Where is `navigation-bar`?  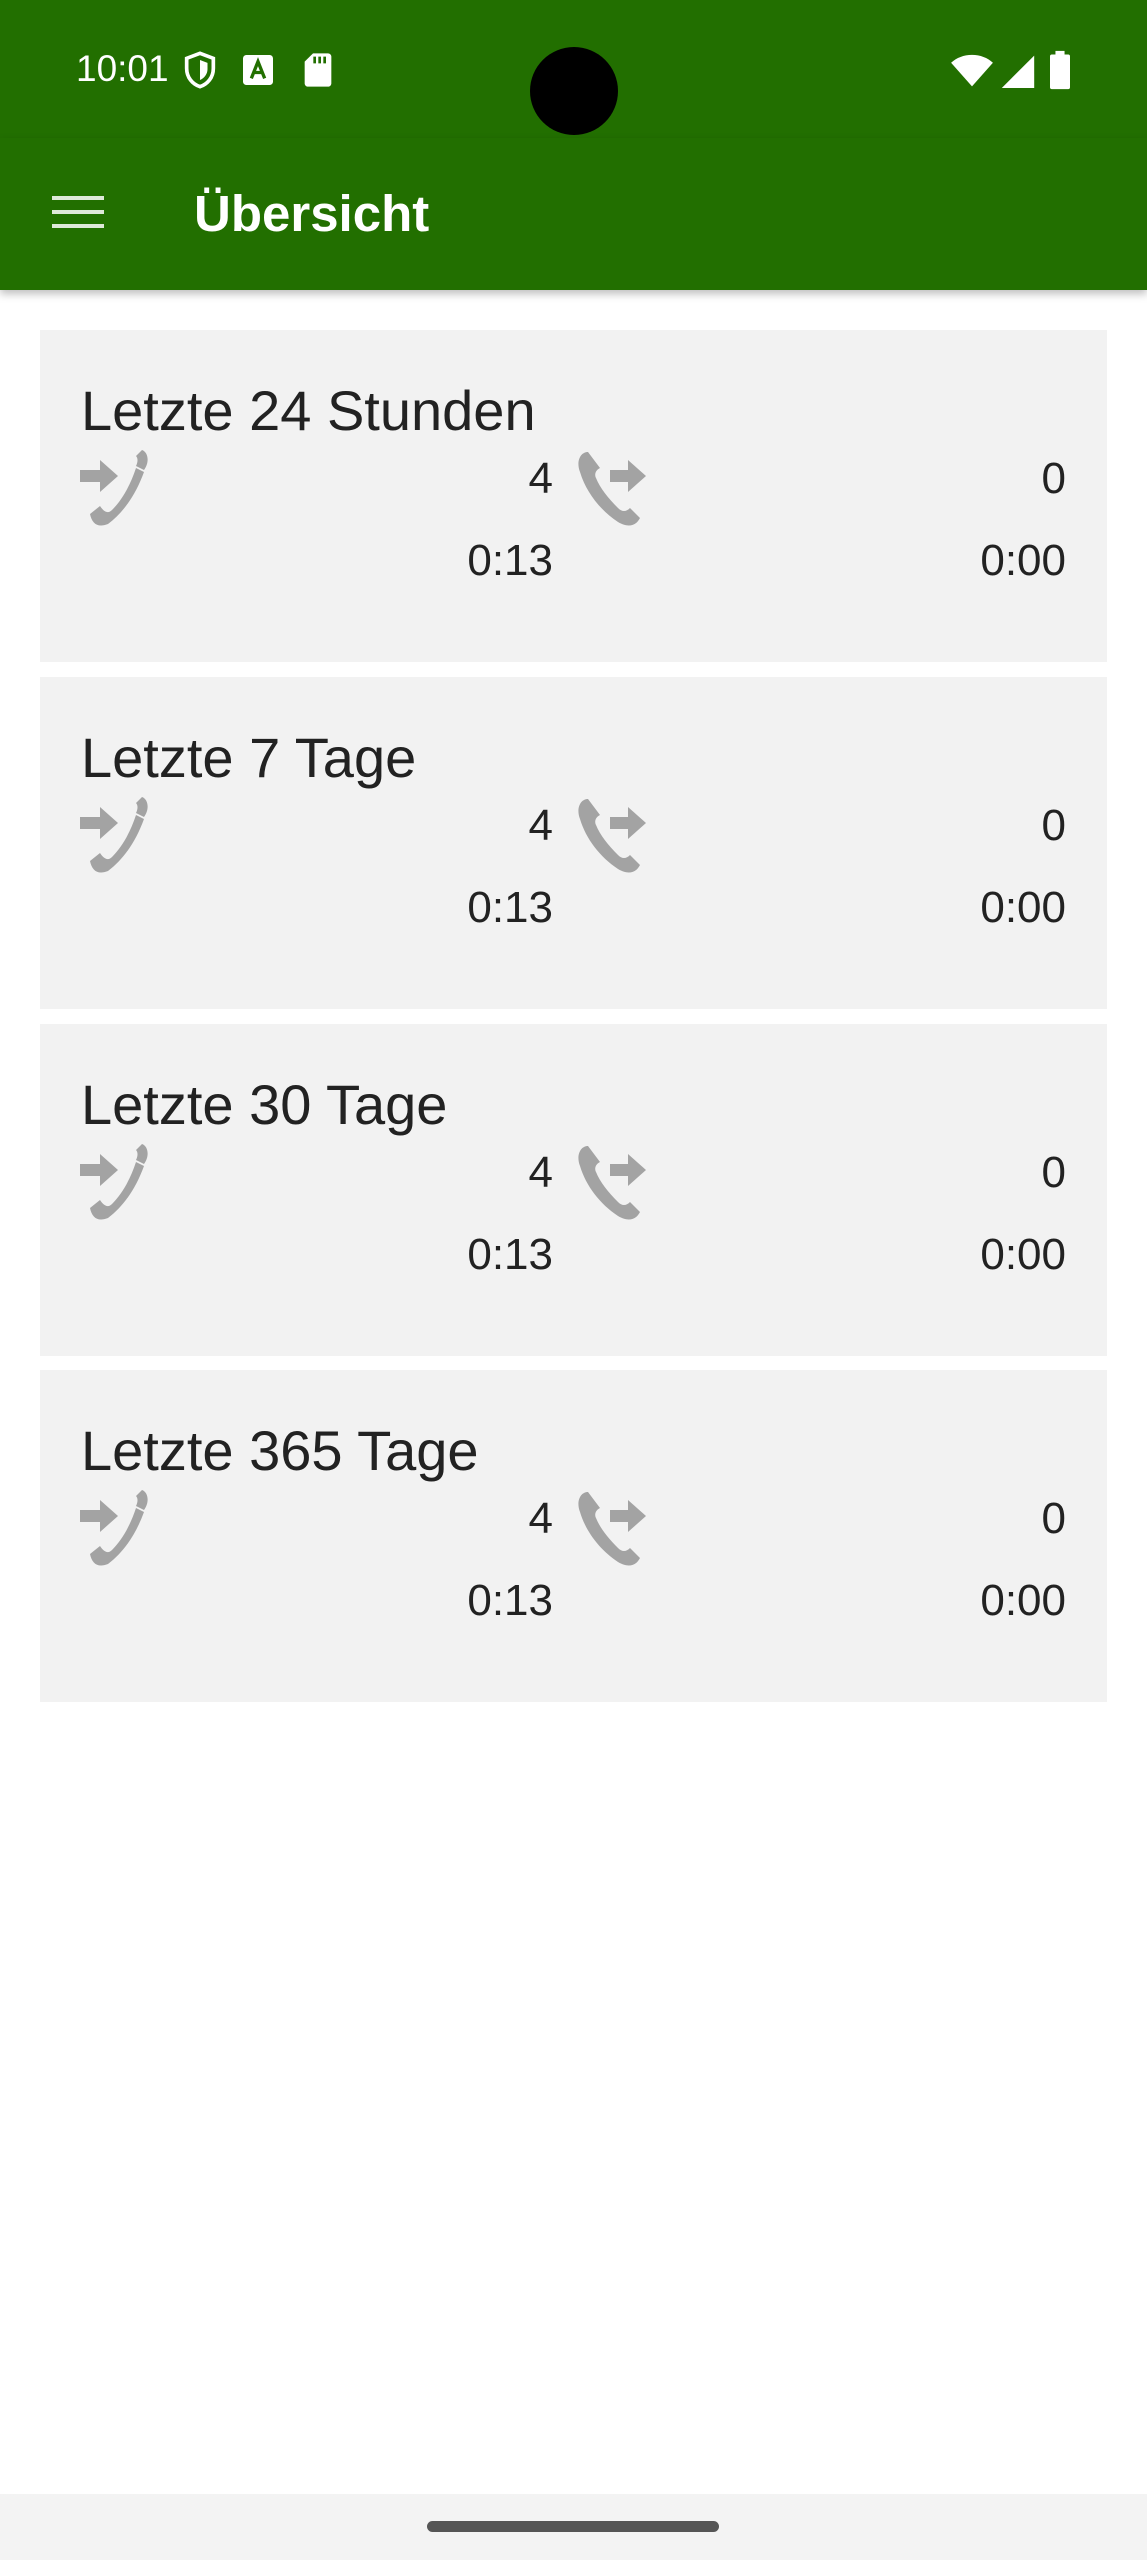 navigation-bar is located at coordinates (573, 2527).